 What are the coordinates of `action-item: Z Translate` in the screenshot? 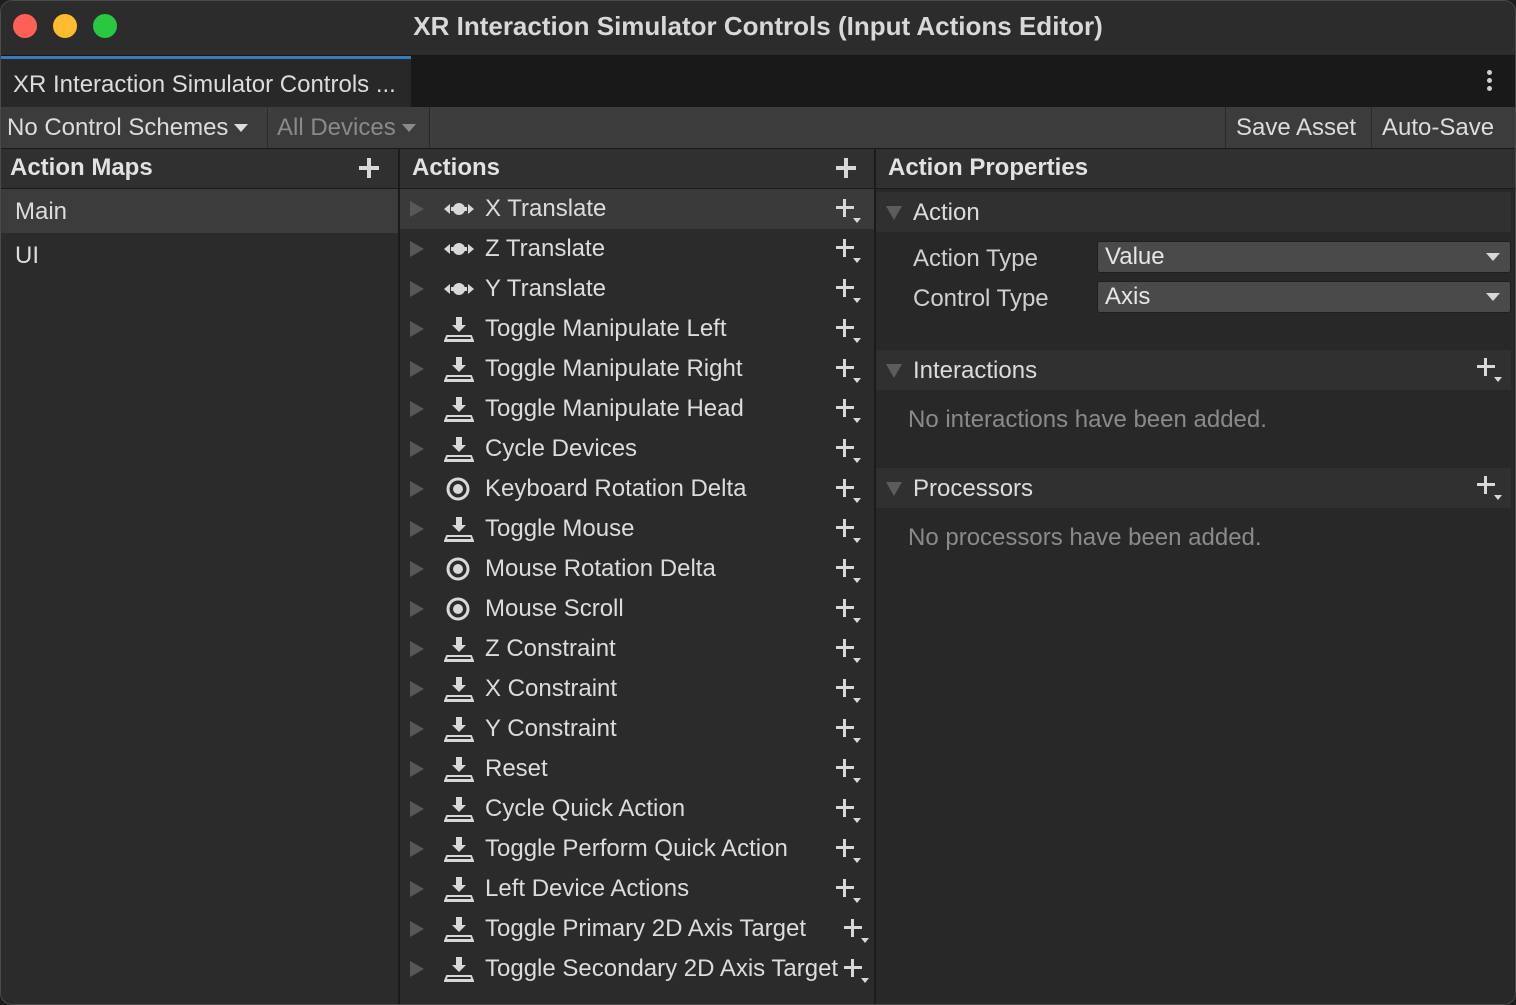 It's located at (637, 249).